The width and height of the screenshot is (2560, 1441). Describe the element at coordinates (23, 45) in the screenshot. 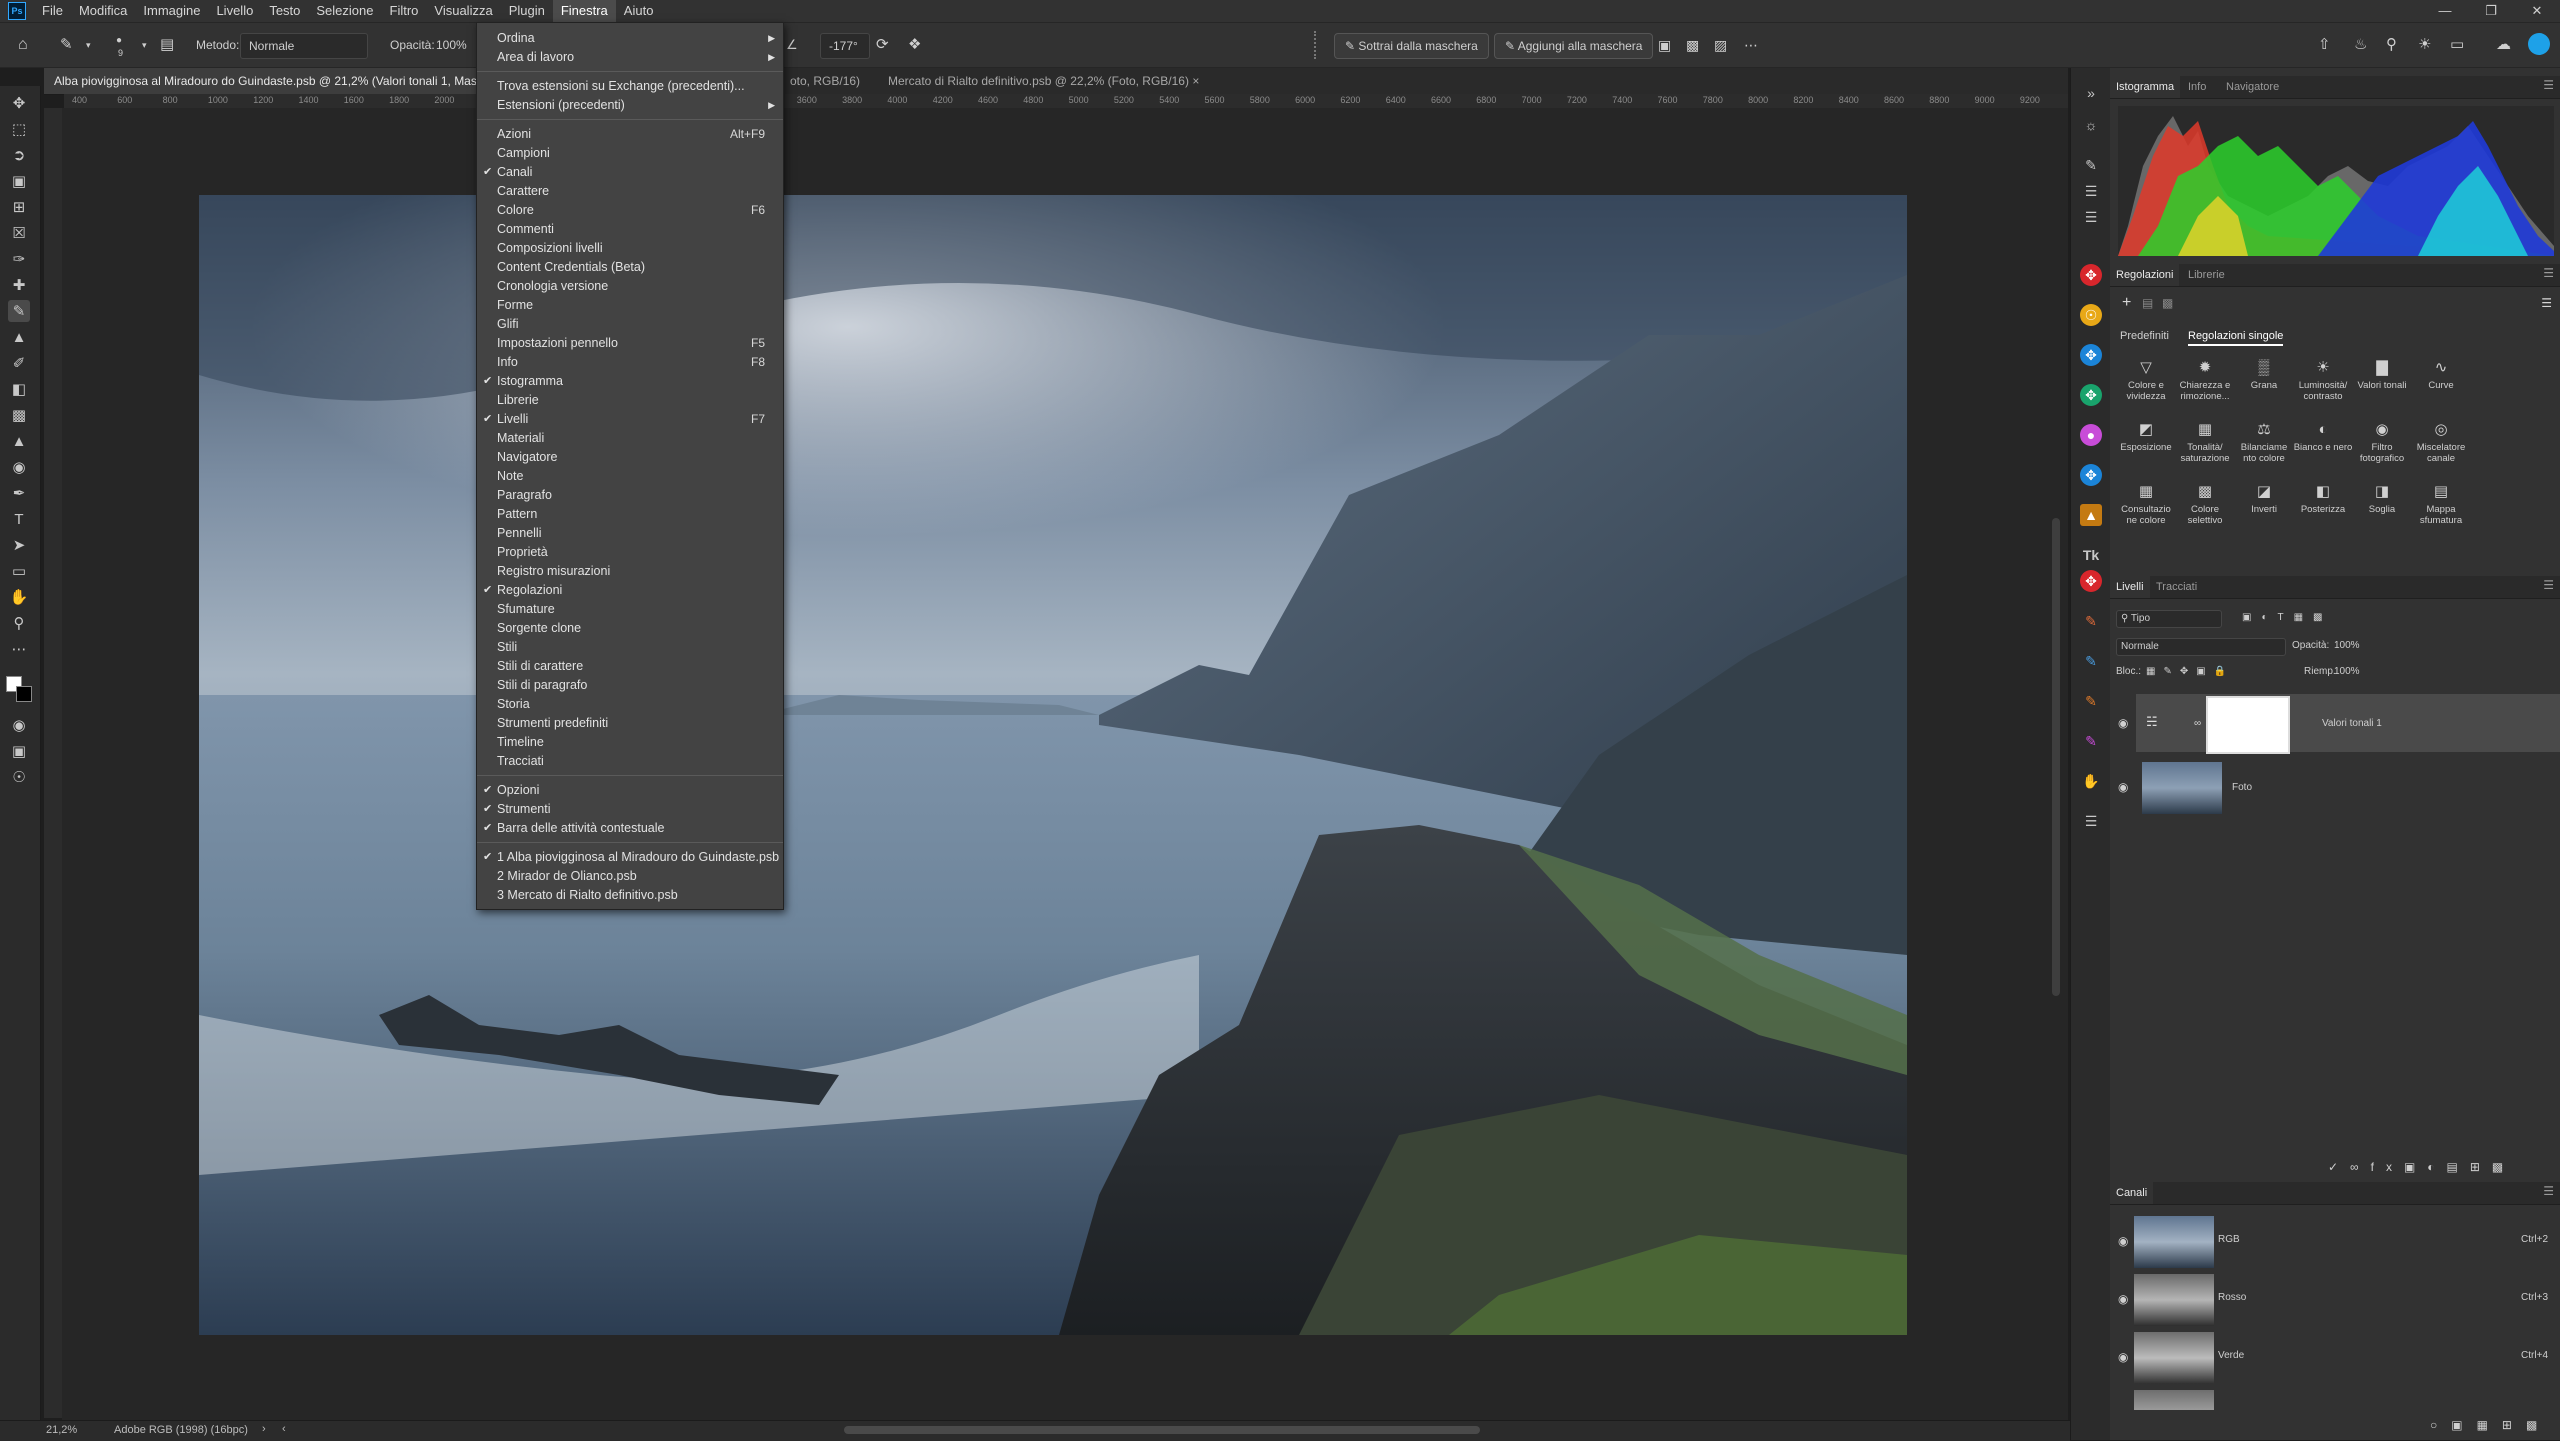

I see `home-icon: ⌂` at that location.